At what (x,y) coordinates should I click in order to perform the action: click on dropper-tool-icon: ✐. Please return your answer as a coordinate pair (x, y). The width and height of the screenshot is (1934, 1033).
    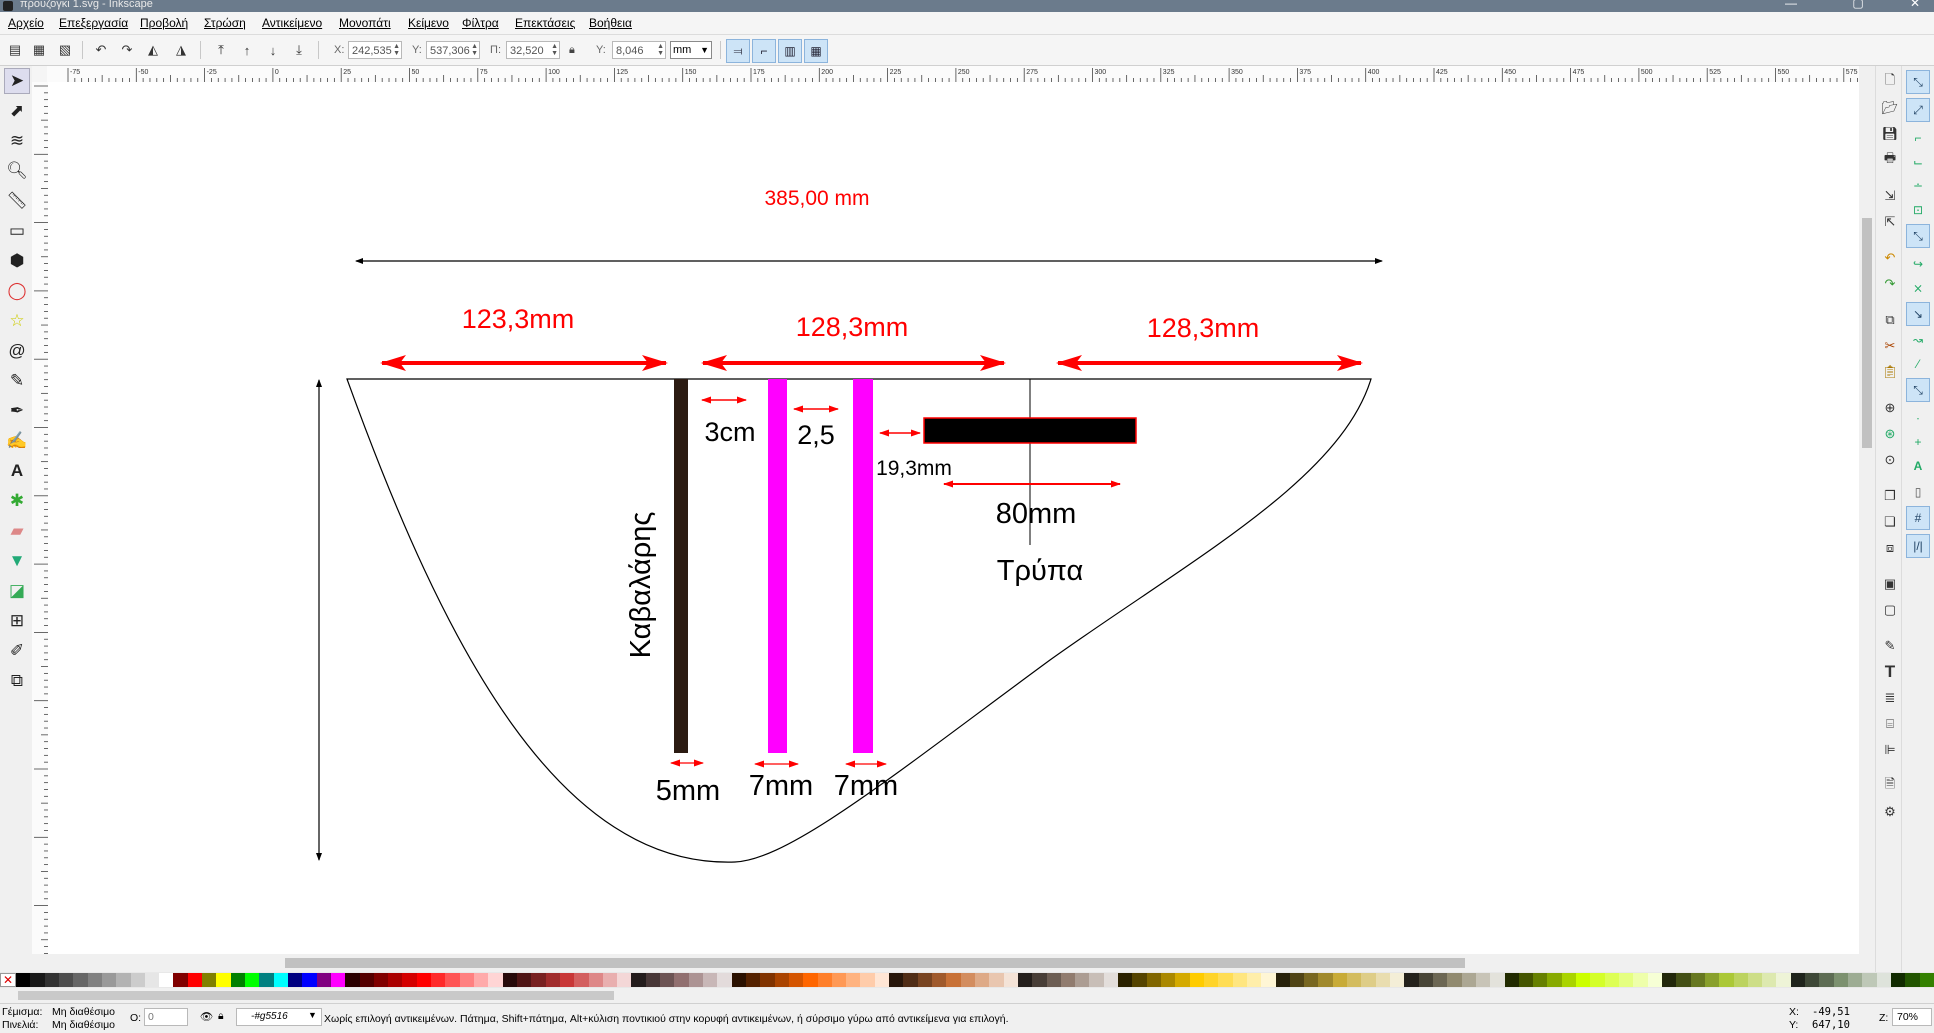
    Looking at the image, I should click on (17, 651).